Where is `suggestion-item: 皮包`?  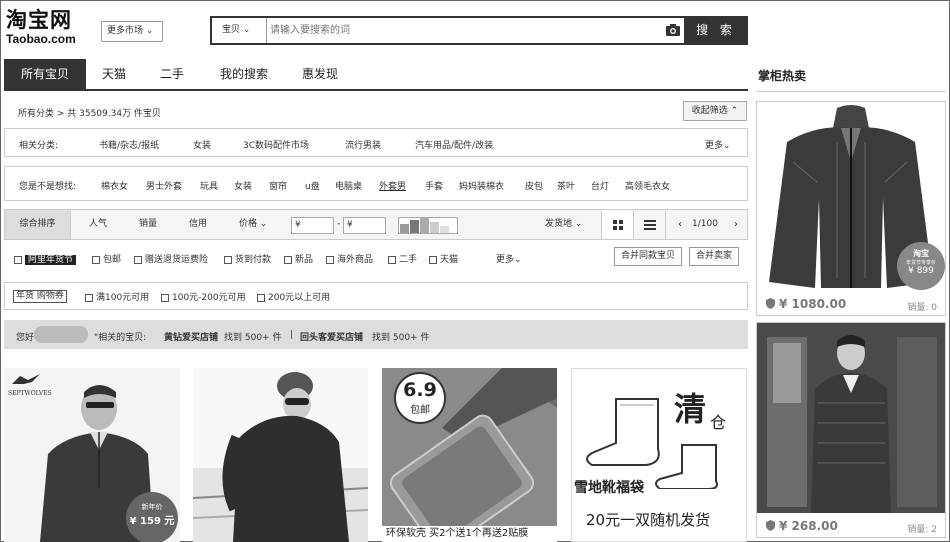
suggestion-item: 皮包 is located at coordinates (534, 185).